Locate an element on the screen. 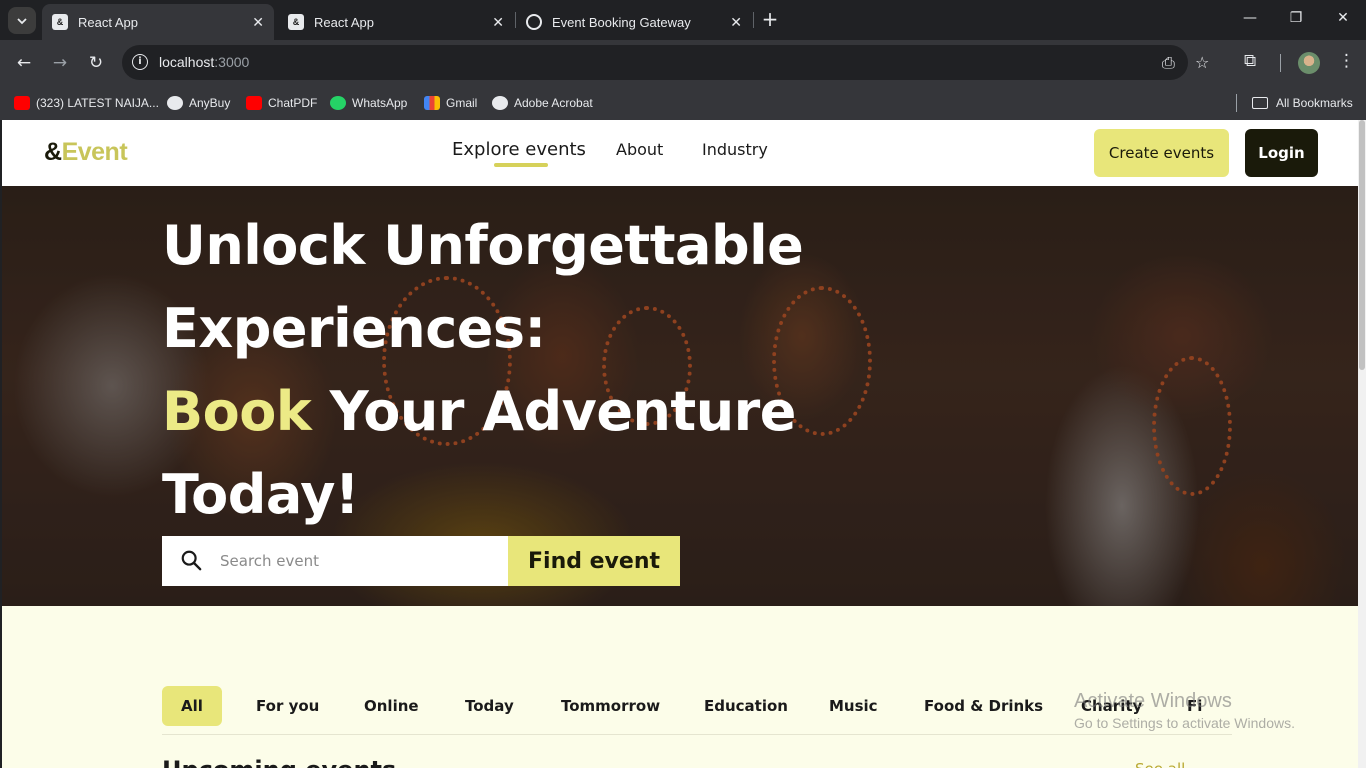 This screenshot has width=1366, height=768. create-events-button: Create events is located at coordinates (1161, 153).